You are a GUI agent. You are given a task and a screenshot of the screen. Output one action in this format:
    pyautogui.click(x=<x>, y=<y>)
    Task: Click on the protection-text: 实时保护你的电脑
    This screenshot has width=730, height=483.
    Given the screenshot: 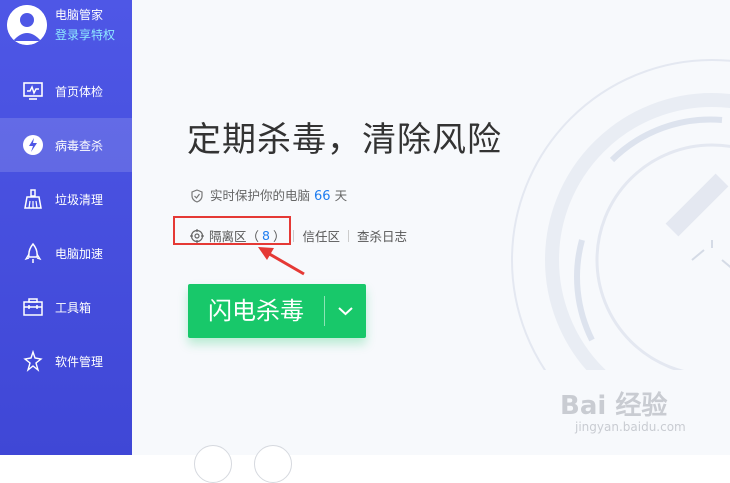 What is the action you would take?
    pyautogui.click(x=260, y=195)
    